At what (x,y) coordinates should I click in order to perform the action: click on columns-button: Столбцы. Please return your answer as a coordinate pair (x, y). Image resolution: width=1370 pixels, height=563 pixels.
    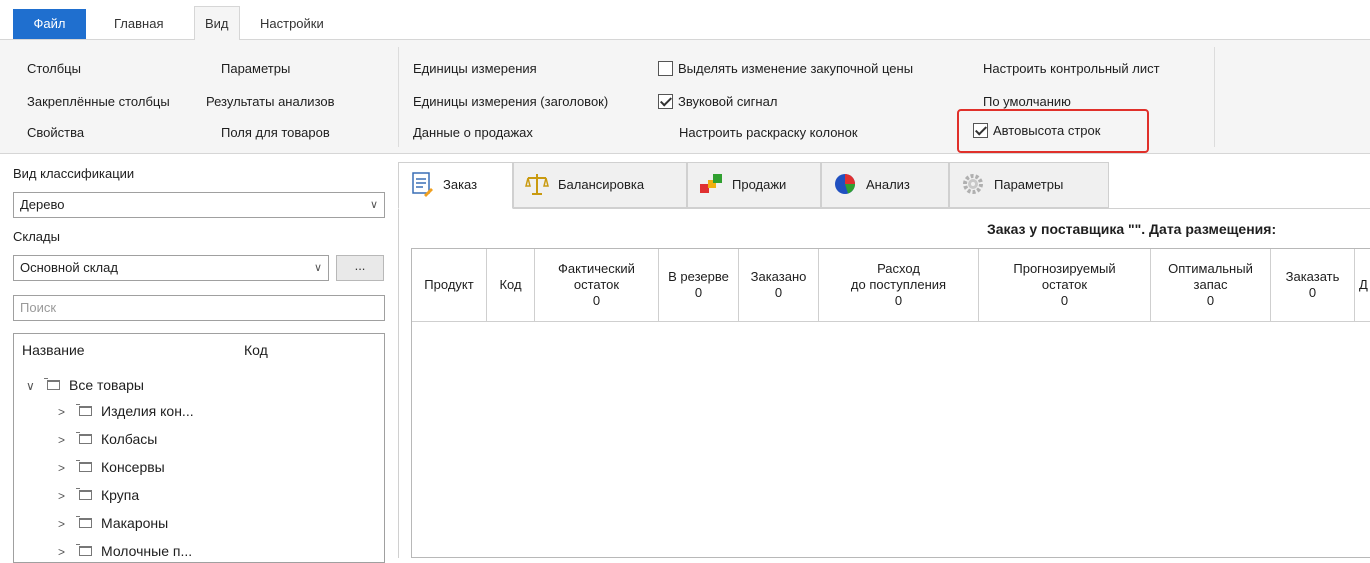
    Looking at the image, I should click on (54, 69).